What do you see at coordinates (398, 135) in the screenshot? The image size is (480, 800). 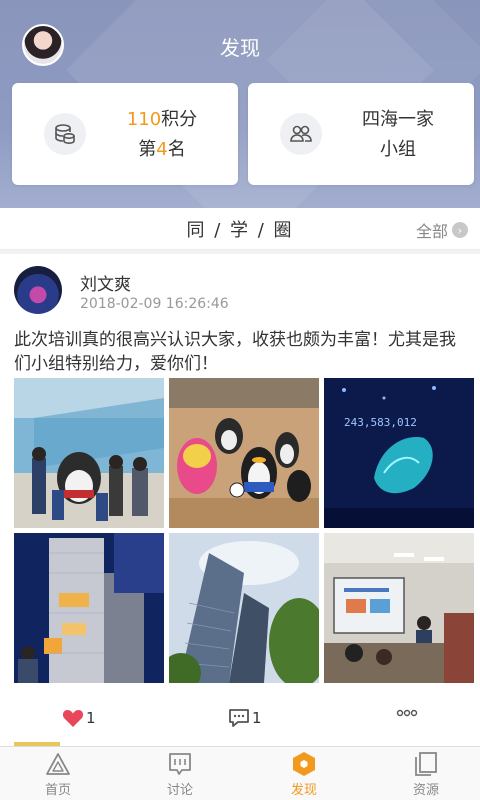 I see `group-info: 四海一家 小组` at bounding box center [398, 135].